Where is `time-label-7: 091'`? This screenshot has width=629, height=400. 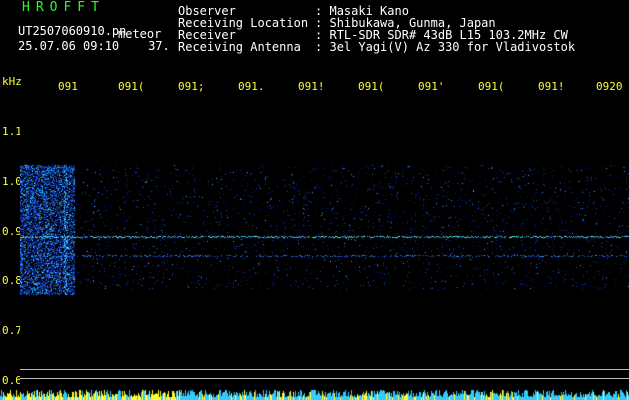
time-label-7: 091' is located at coordinates (431, 86).